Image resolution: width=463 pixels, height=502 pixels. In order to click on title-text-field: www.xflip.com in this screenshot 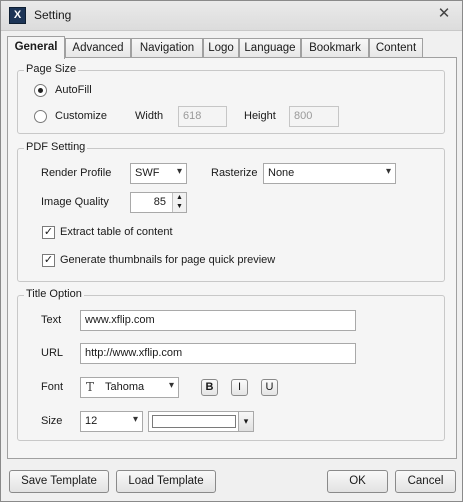, I will do `click(218, 320)`.